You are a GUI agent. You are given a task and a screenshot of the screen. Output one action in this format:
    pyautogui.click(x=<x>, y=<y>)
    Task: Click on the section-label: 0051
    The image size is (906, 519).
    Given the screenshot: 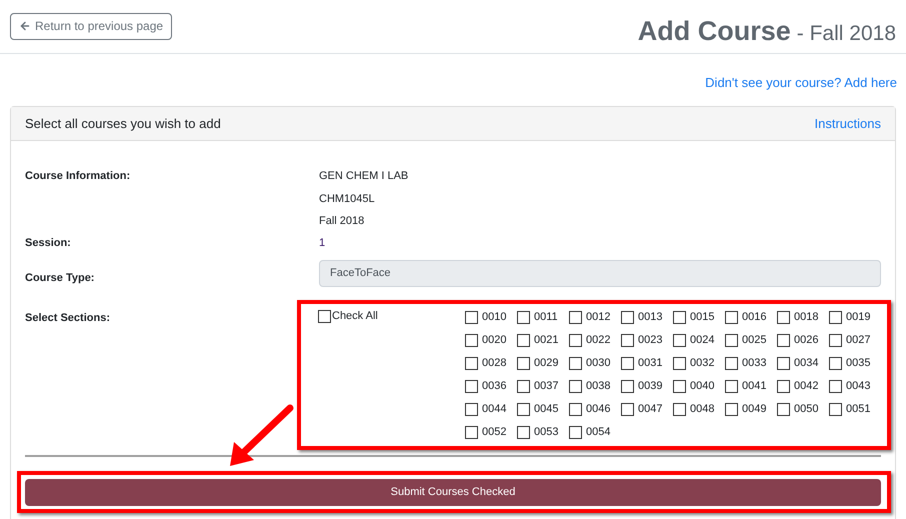 What is the action you would take?
    pyautogui.click(x=858, y=409)
    